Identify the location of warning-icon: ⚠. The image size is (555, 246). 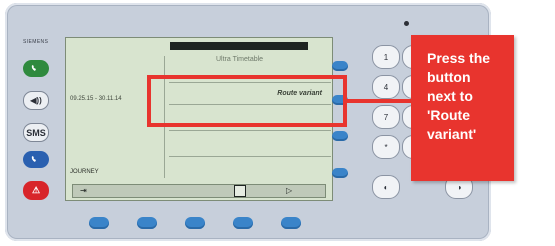
(36, 190).